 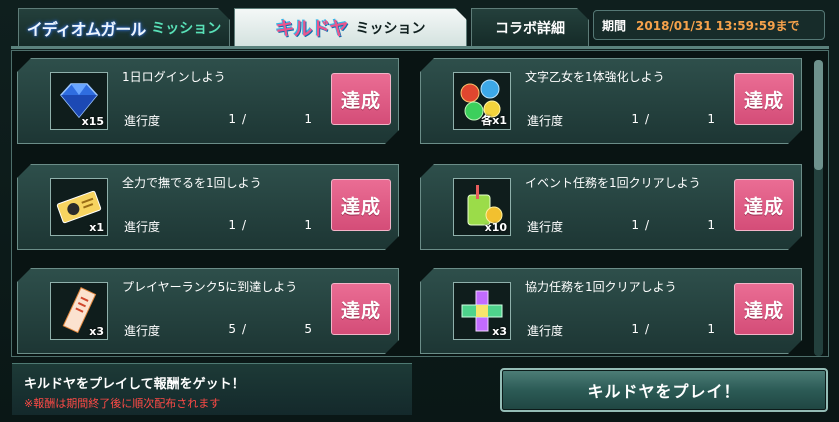 I want to click on reward-quantity: 各x1, so click(x=494, y=120).